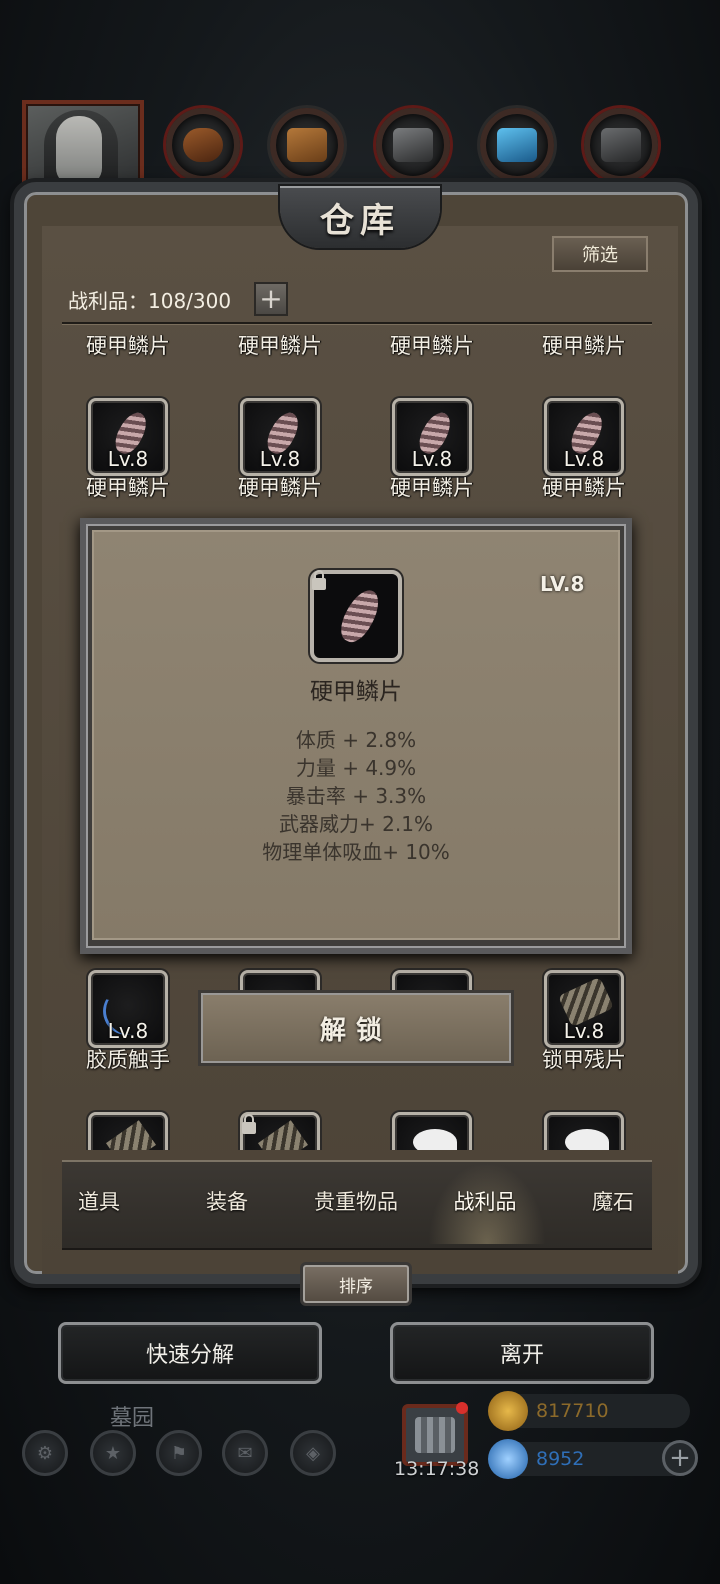 This screenshot has height=1584, width=720. I want to click on hud-mail-button: ✉, so click(245, 1453).